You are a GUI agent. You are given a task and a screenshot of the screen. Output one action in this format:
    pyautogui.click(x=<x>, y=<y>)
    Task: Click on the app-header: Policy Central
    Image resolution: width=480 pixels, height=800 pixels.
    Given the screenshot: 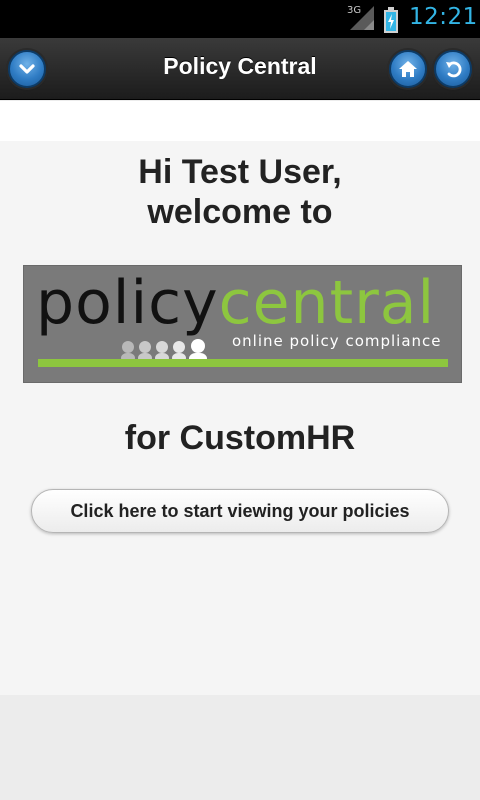 What is the action you would take?
    pyautogui.click(x=240, y=69)
    